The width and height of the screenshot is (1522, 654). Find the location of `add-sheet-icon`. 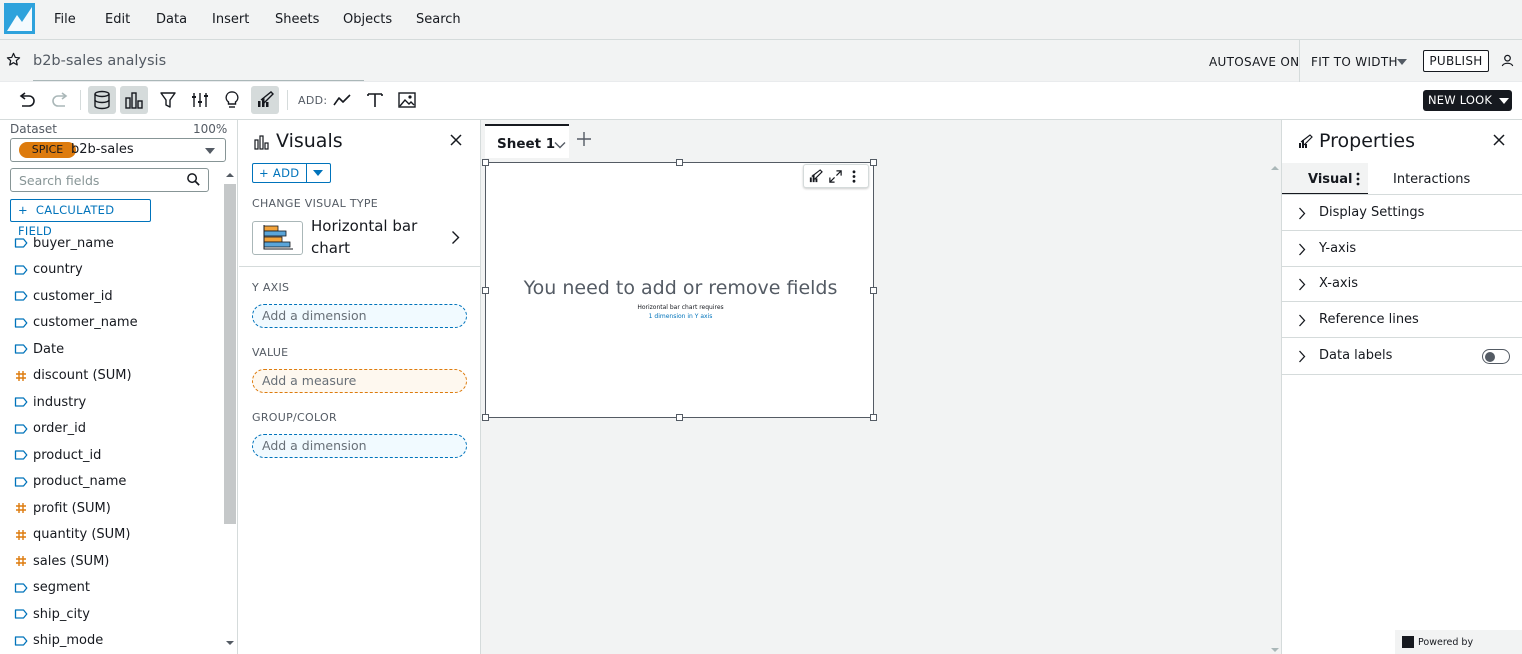

add-sheet-icon is located at coordinates (584, 141).